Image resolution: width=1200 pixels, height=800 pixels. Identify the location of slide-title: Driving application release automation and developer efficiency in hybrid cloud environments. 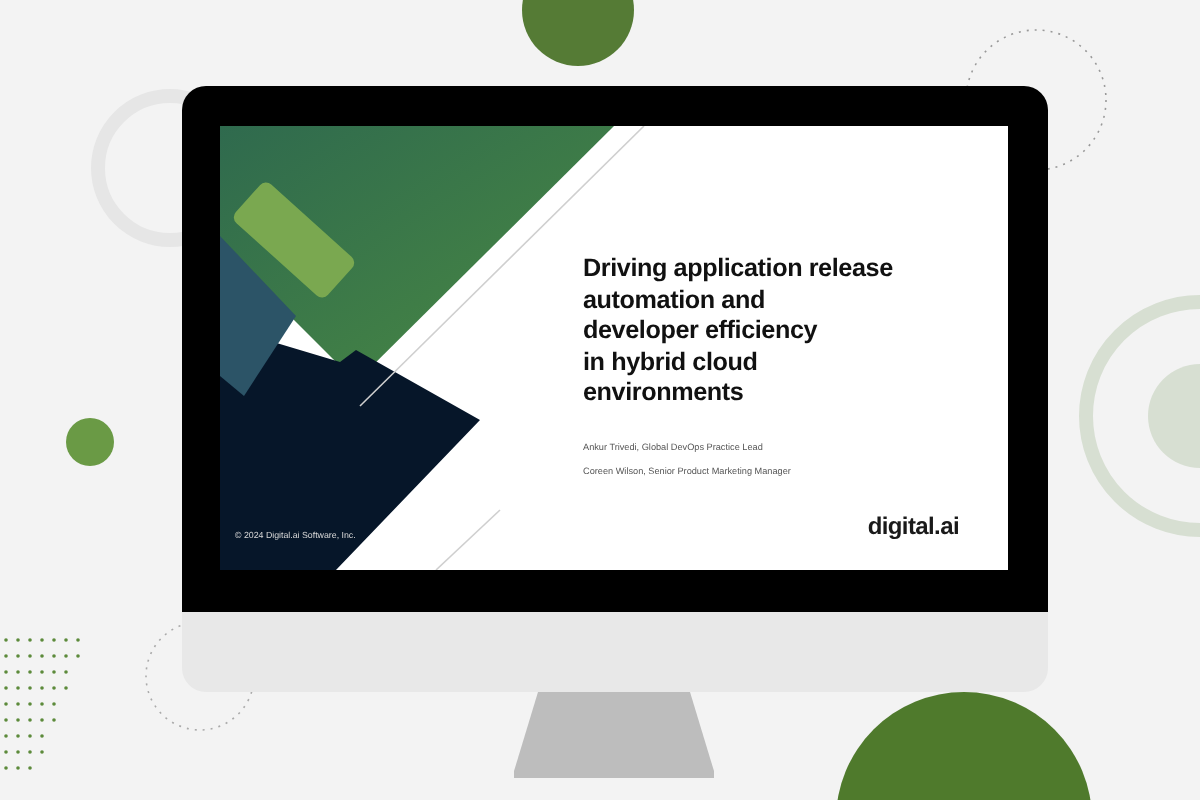
(739, 332).